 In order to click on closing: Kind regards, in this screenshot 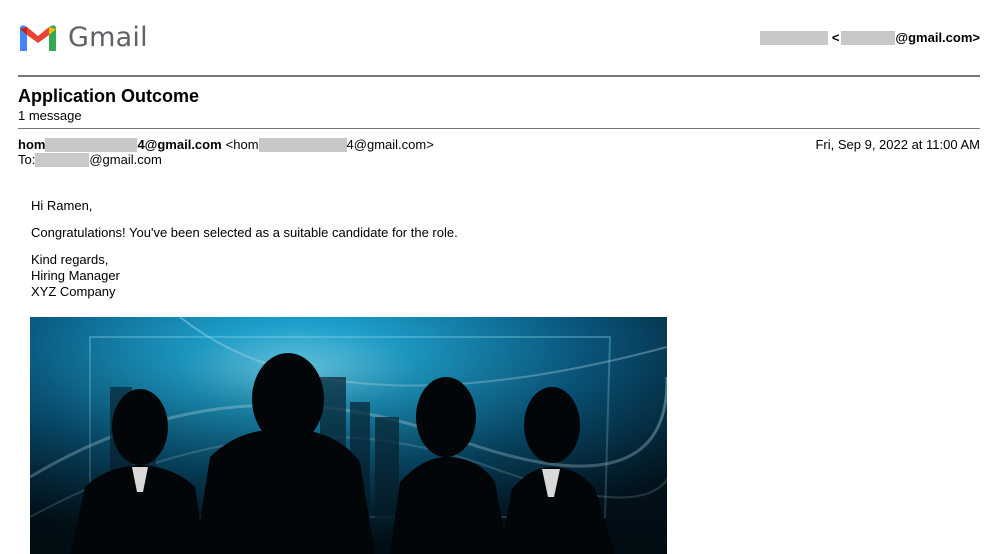, I will do `click(70, 259)`.